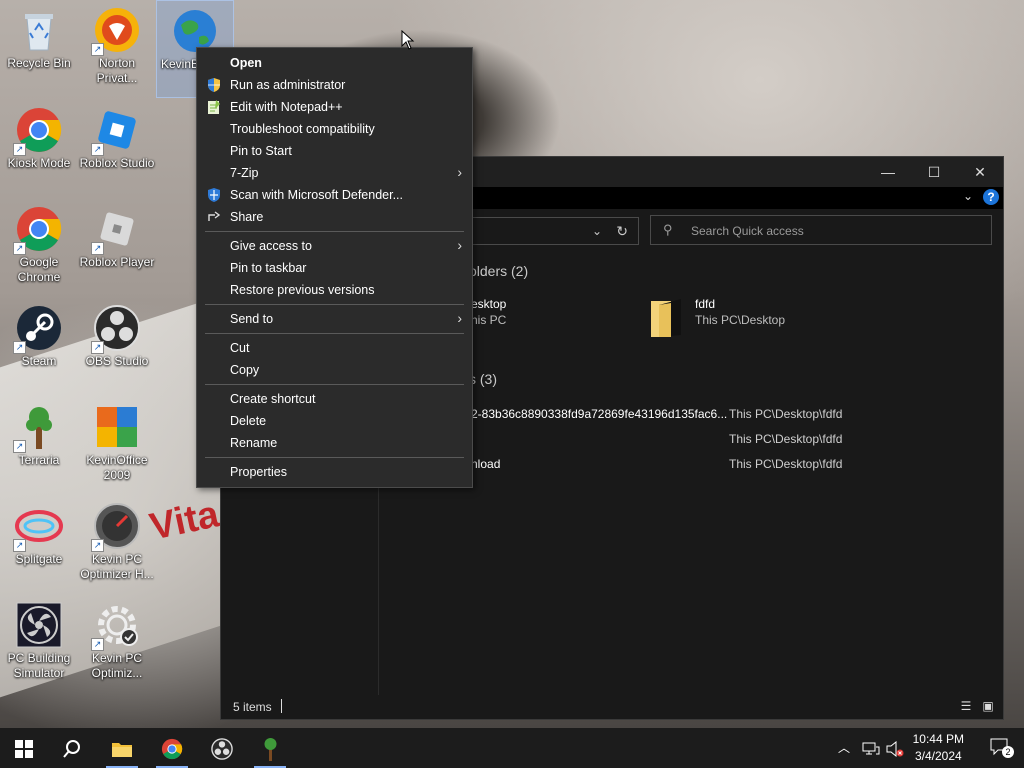  Describe the element at coordinates (214, 85) in the screenshot. I see `uac-shield-icon` at that location.